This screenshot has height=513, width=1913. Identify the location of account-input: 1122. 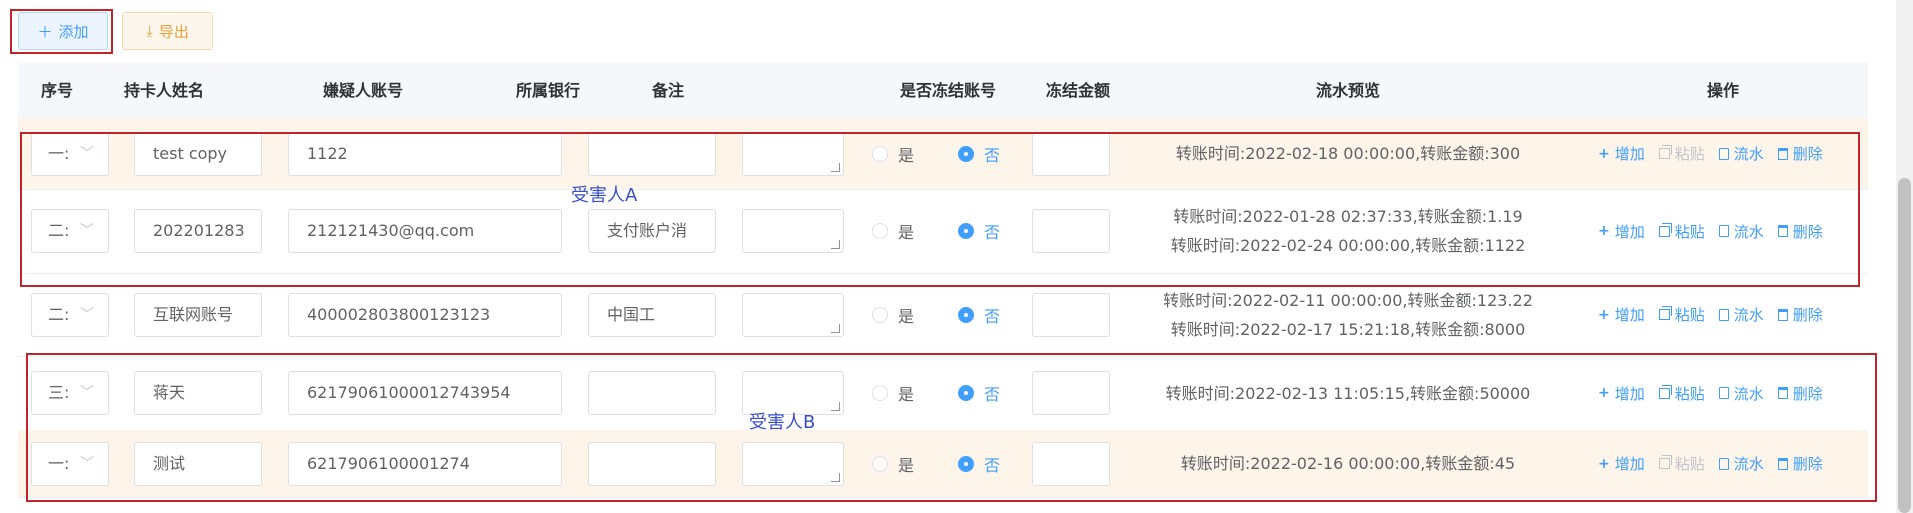
(425, 154).